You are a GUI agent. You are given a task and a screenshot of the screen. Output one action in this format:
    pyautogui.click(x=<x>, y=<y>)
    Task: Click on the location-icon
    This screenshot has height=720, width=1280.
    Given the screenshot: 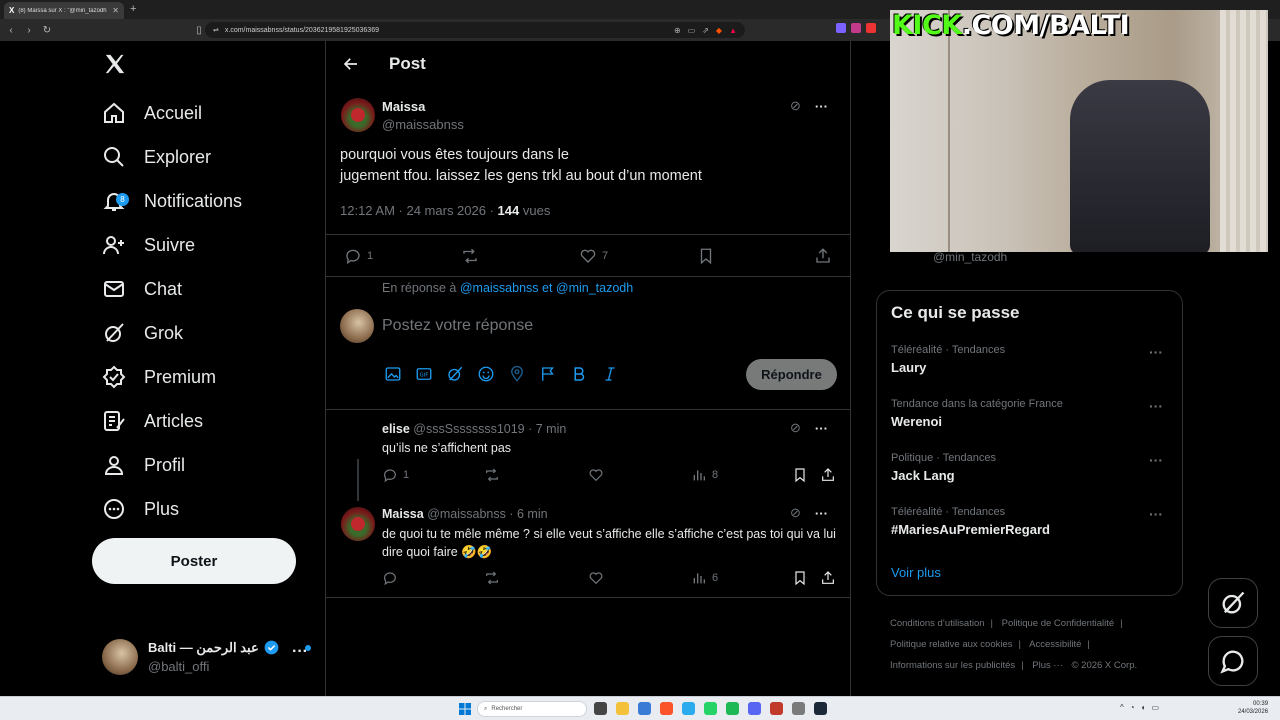 What is the action you would take?
    pyautogui.click(x=517, y=374)
    